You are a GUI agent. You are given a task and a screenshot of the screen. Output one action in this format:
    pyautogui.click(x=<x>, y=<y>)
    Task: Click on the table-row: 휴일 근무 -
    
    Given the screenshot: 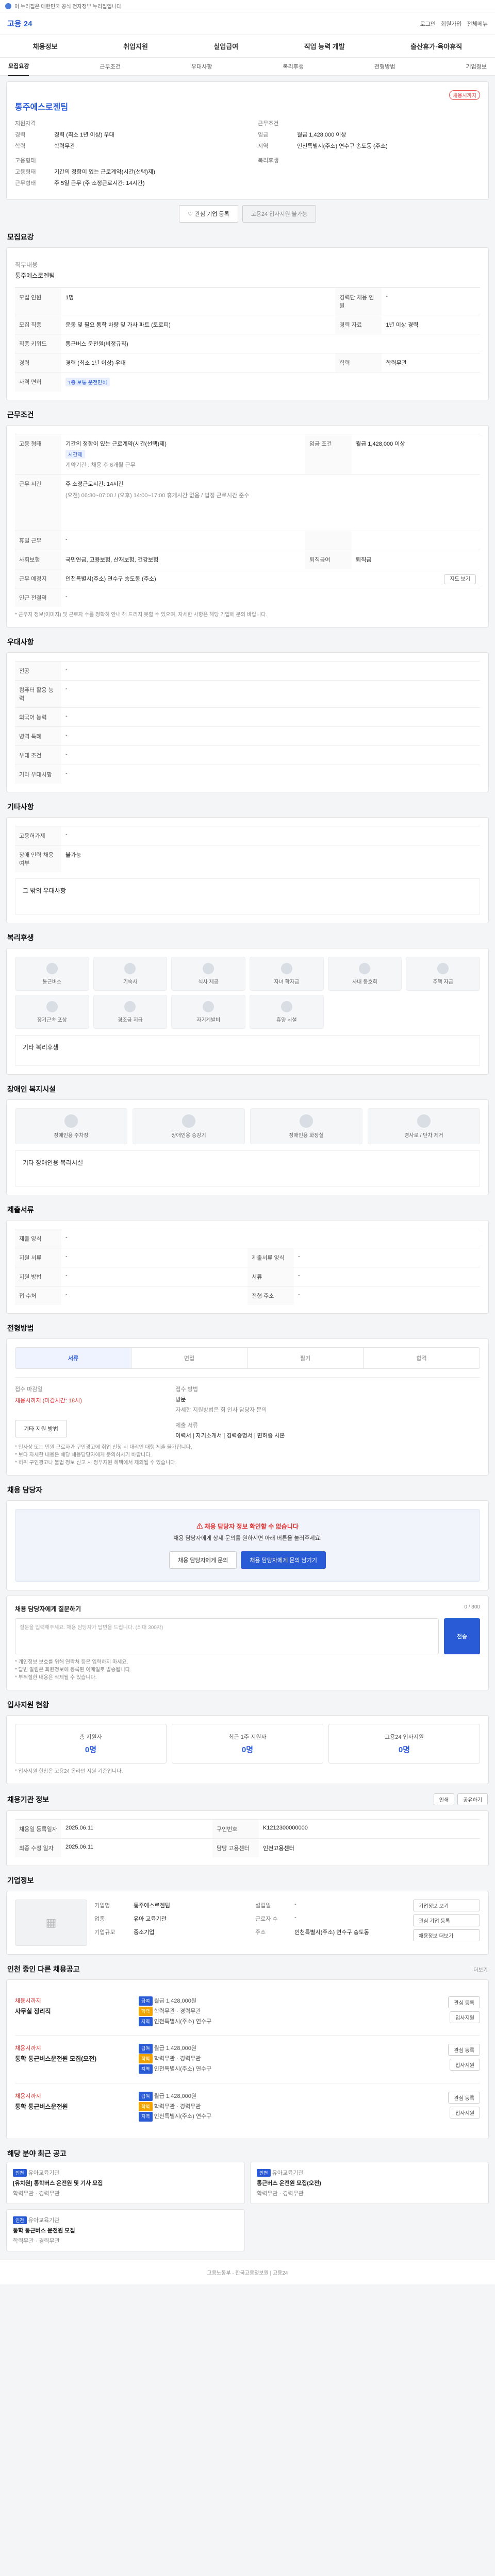 What is the action you would take?
    pyautogui.click(x=247, y=540)
    